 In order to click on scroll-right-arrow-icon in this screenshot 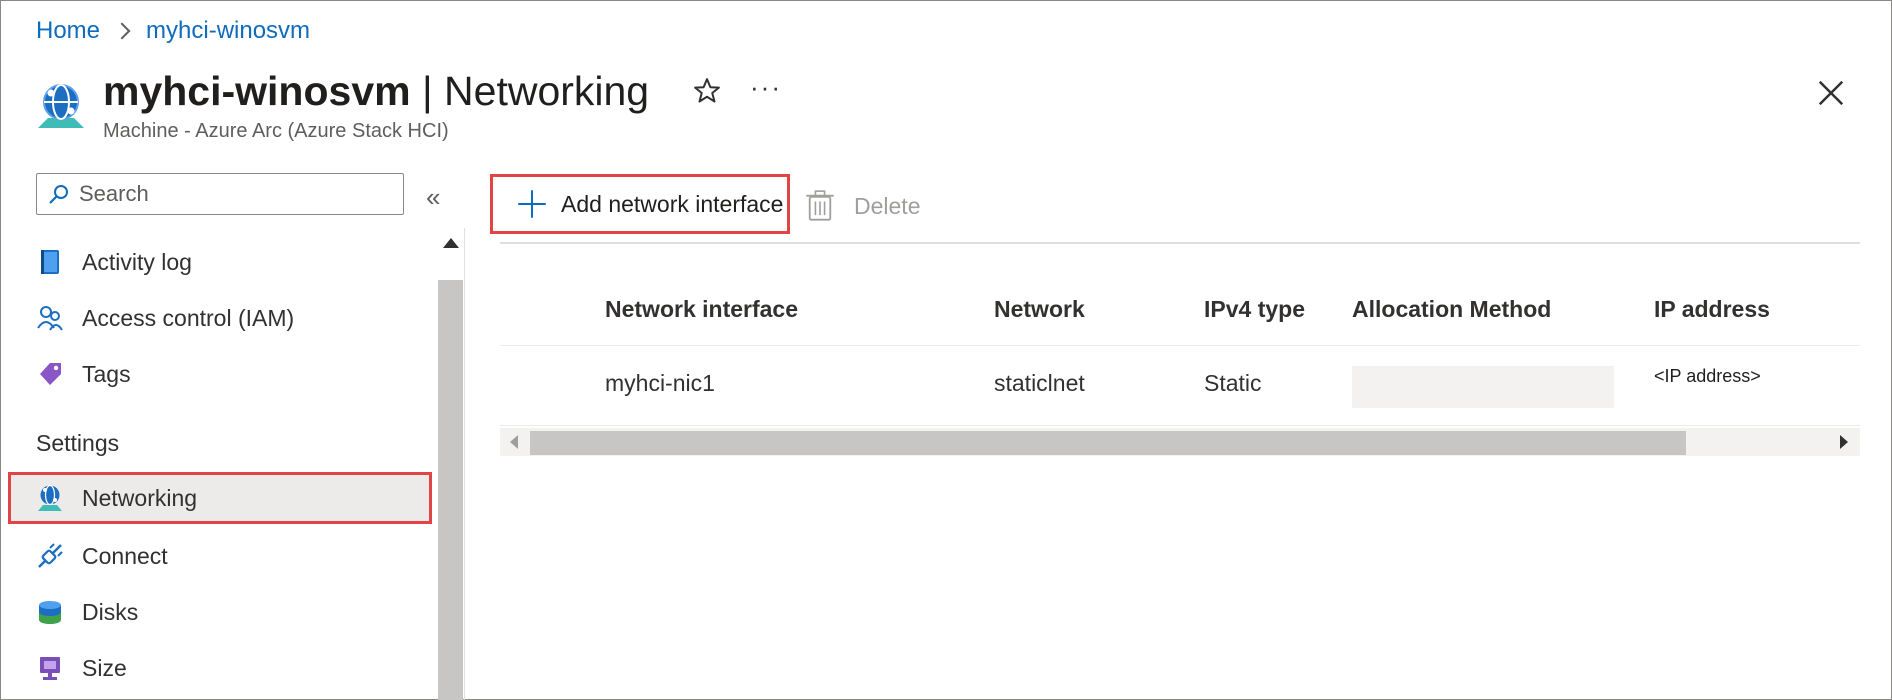, I will do `click(1844, 442)`.